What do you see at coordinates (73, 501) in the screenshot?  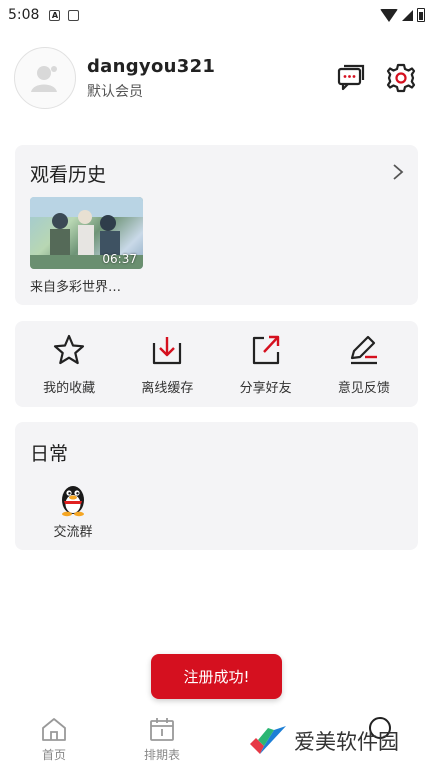 I see `qq-penguin-icon` at bounding box center [73, 501].